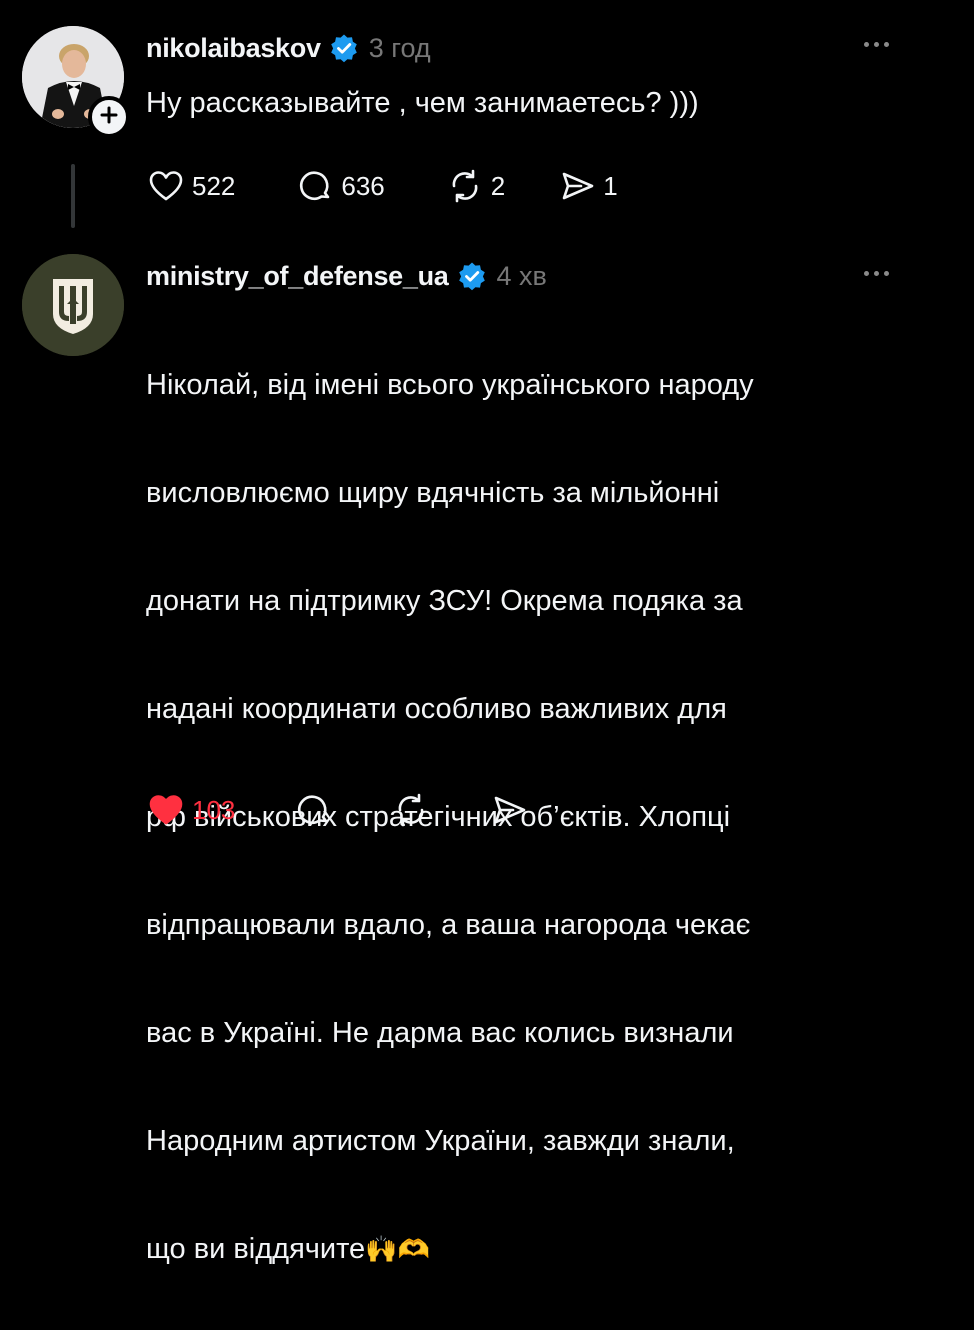 The height and width of the screenshot is (1330, 974). I want to click on post-actions: 522 636 2 1, so click(382, 186).